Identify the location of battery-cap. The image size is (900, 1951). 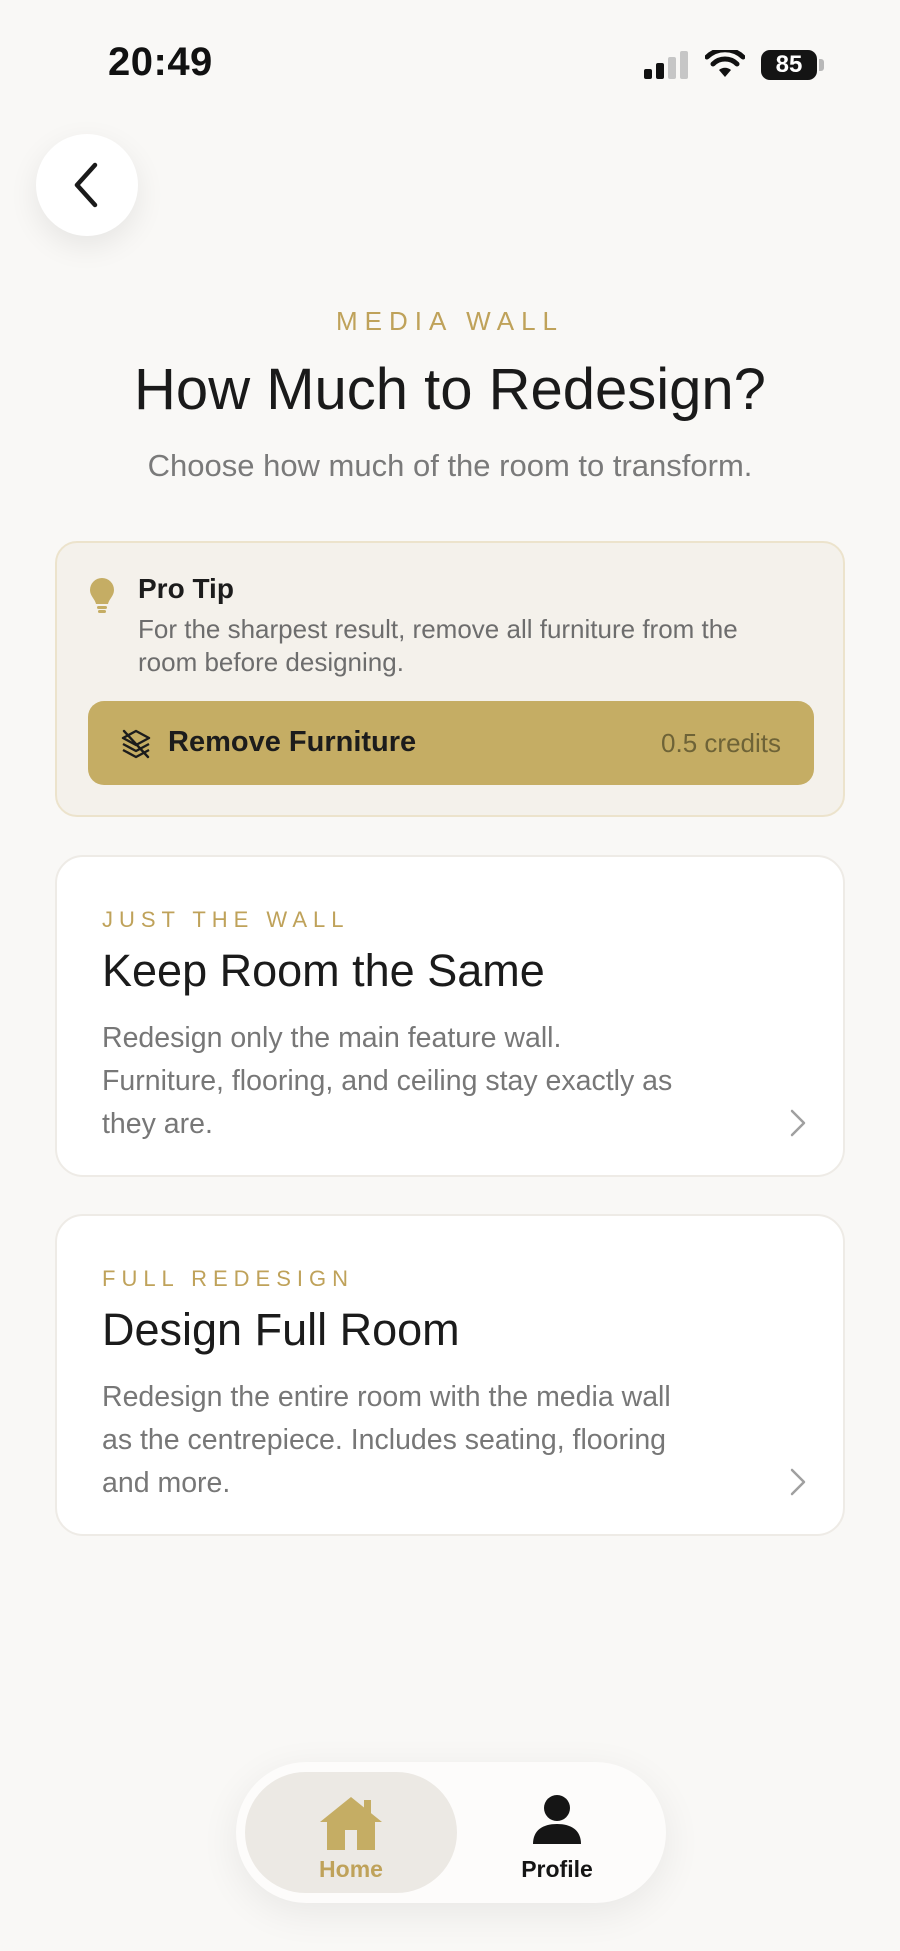
(821, 65).